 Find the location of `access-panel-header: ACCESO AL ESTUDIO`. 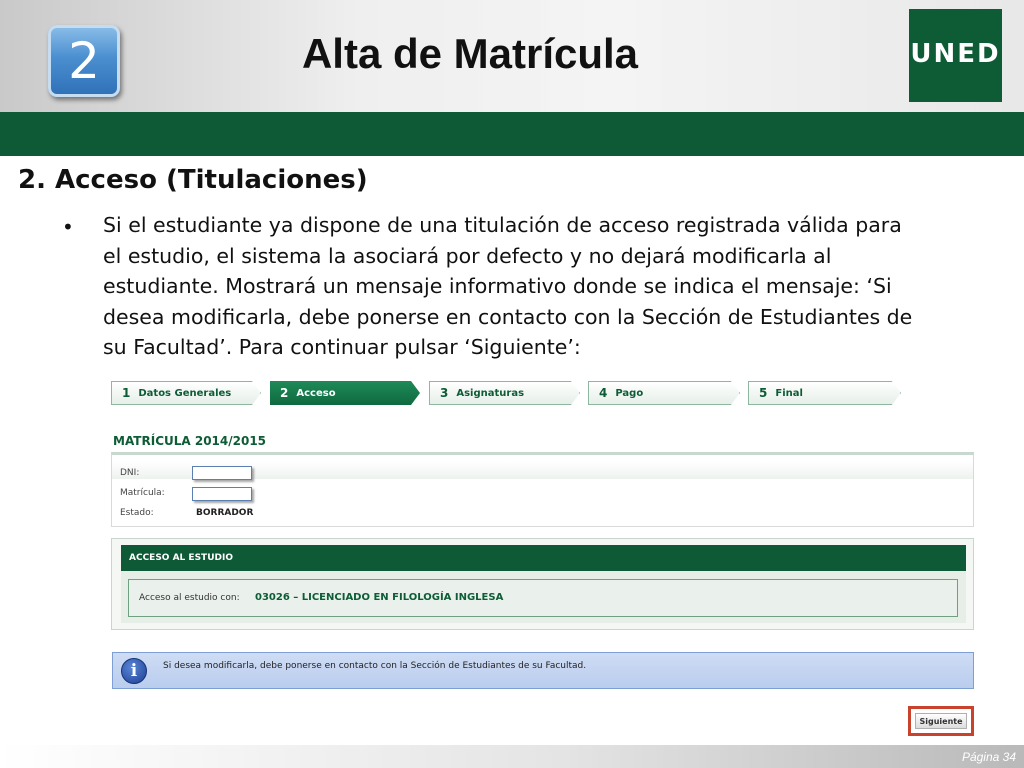

access-panel-header: ACCESO AL ESTUDIO is located at coordinates (543, 558).